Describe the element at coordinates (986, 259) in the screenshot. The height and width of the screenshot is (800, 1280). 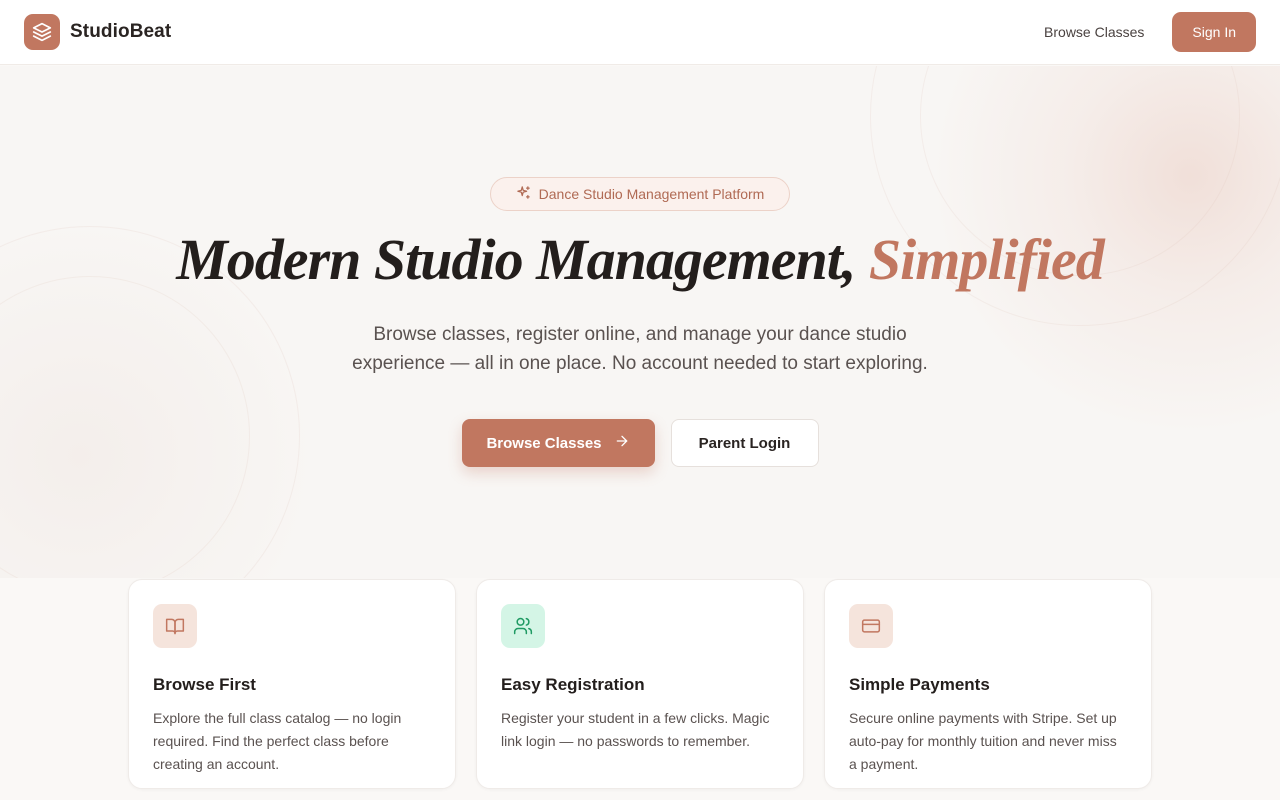
I see `hero-title-accent: Simplified` at that location.